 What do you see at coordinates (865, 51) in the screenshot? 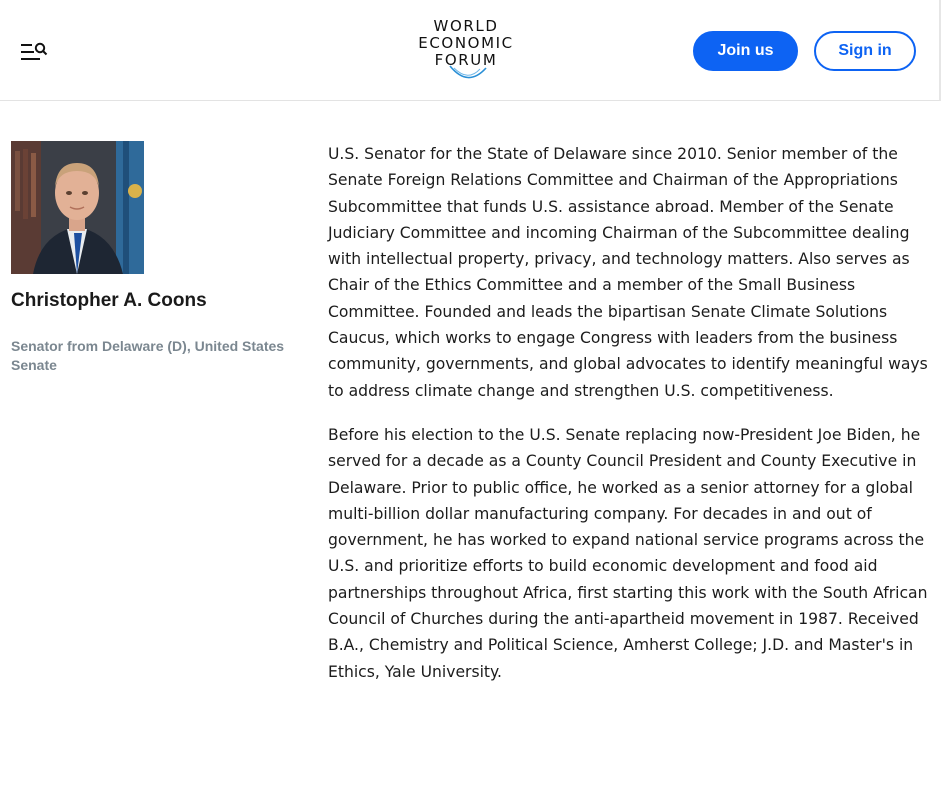
I see `sign-in-button: Sign in` at bounding box center [865, 51].